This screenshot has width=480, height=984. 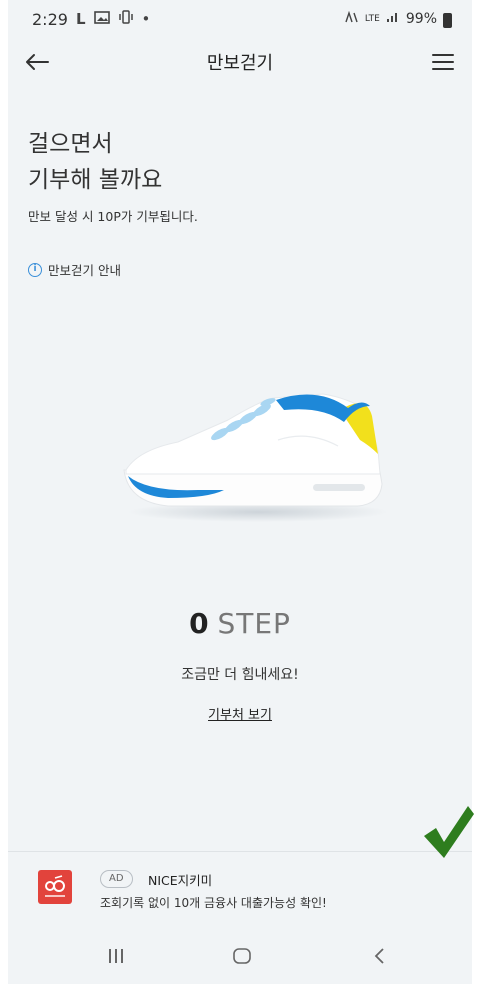 What do you see at coordinates (91, 19) in the screenshot?
I see `status-bar-left: 2:29 L •` at bounding box center [91, 19].